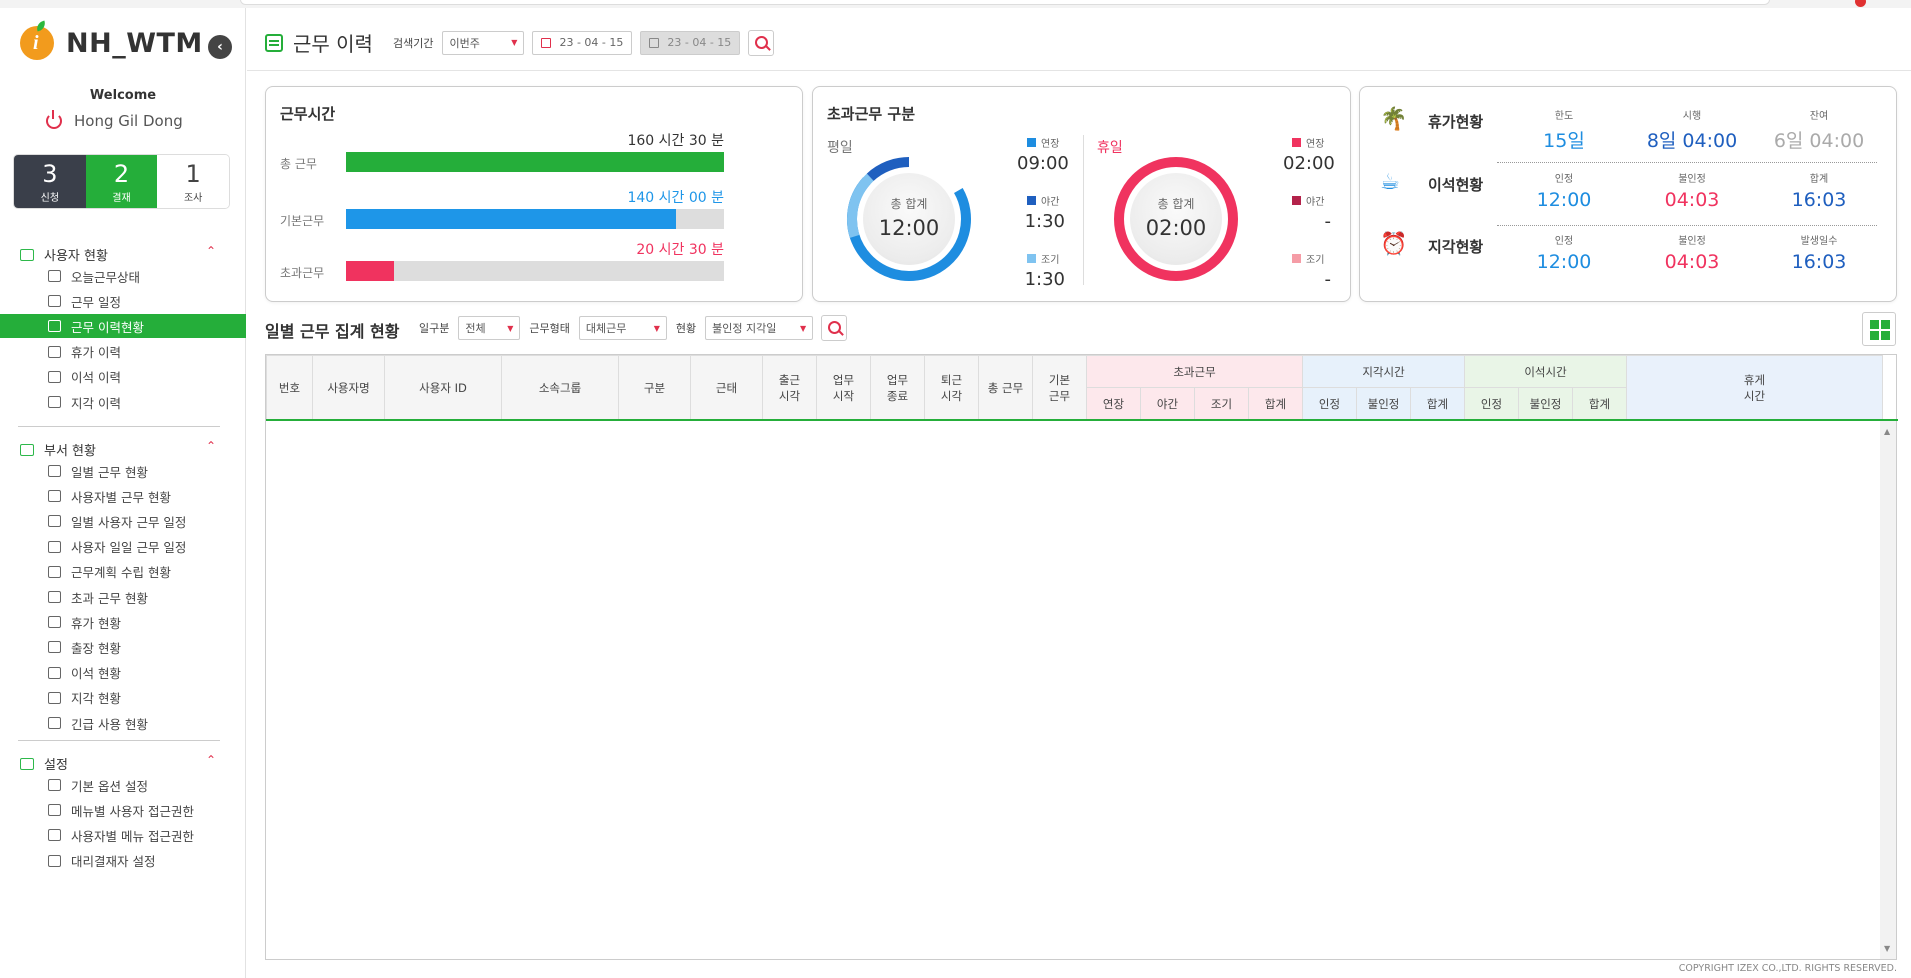 The image size is (1911, 978). Describe the element at coordinates (123, 723) in the screenshot. I see `sidebar-item: 긴급 사용 현황` at that location.